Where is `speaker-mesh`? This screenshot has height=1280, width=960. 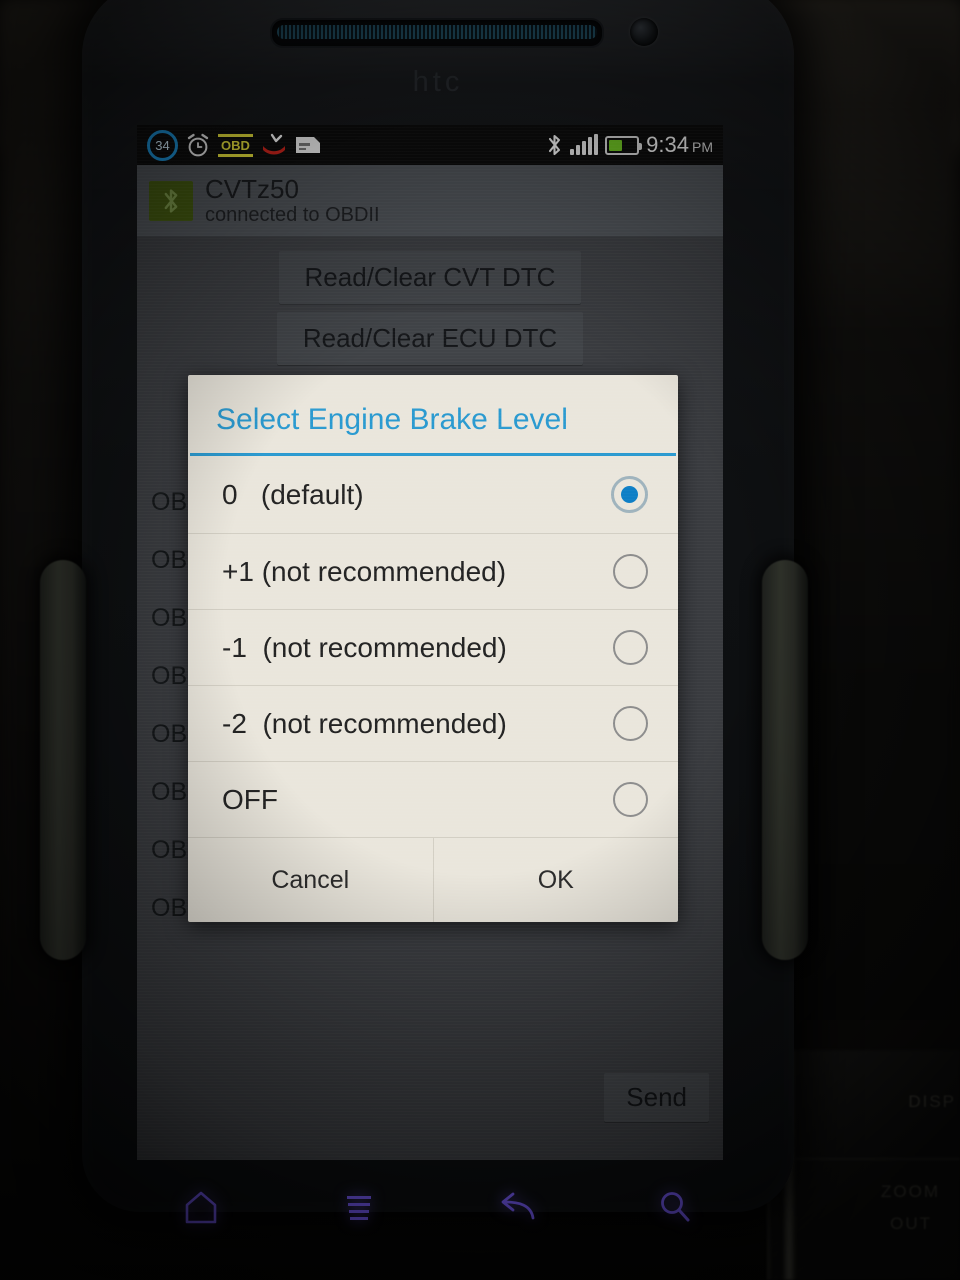
speaker-mesh is located at coordinates (437, 32).